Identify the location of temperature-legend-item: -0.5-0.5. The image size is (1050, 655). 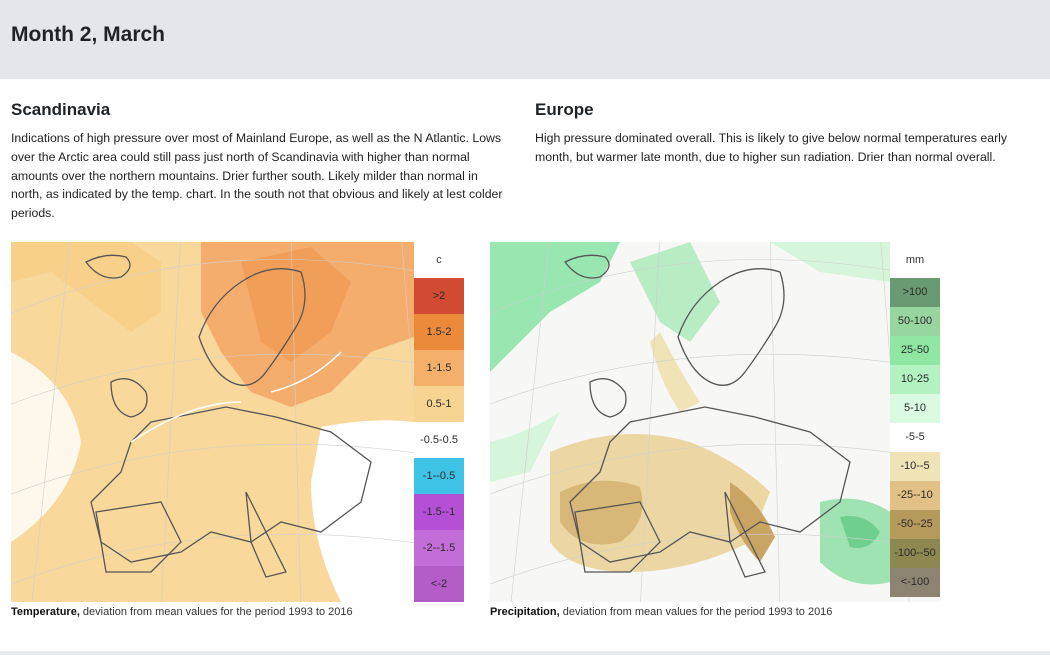
(439, 440).